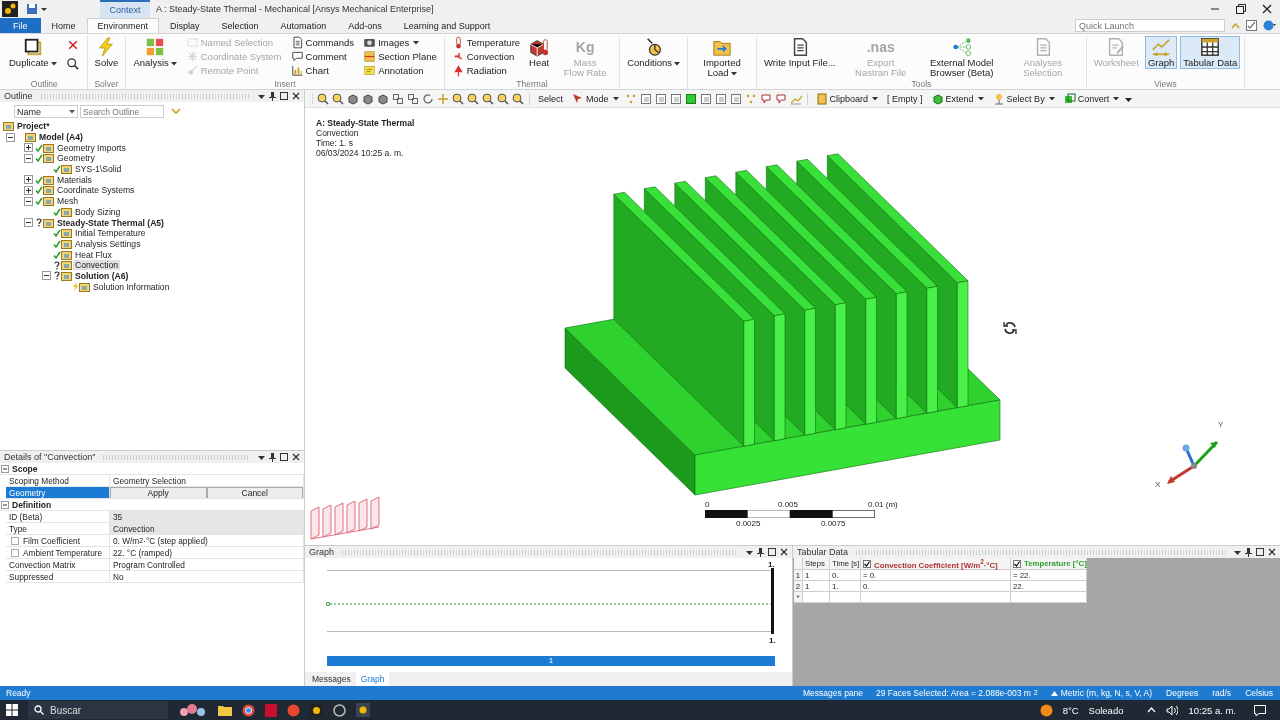  I want to click on app-logo-icon, so click(10, 9).